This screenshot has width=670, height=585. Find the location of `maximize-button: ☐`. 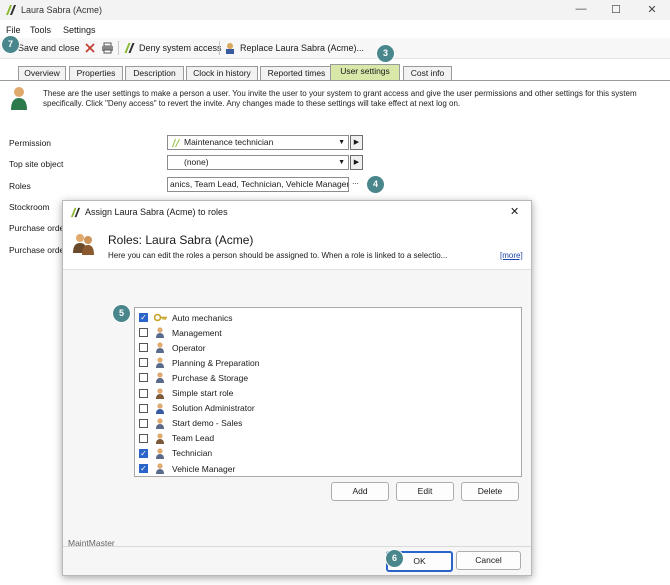

maximize-button: ☐ is located at coordinates (616, 9).